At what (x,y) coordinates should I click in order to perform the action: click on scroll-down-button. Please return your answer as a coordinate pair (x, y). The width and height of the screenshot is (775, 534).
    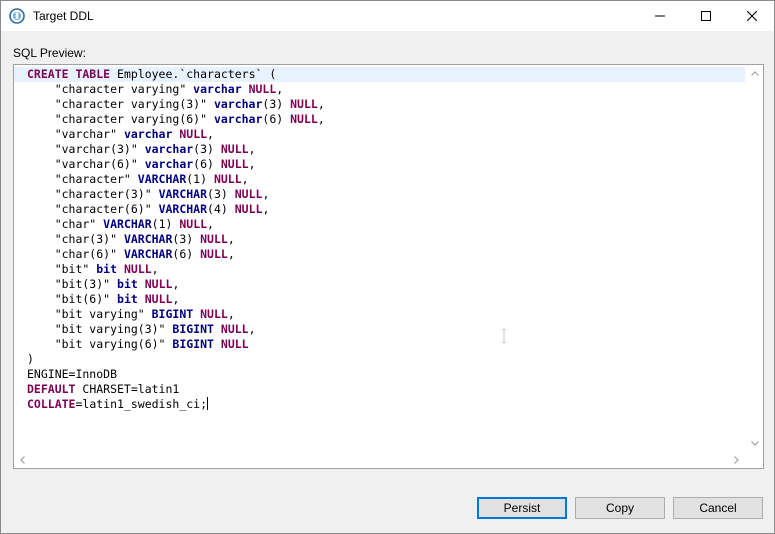
    Looking at the image, I should click on (754, 443).